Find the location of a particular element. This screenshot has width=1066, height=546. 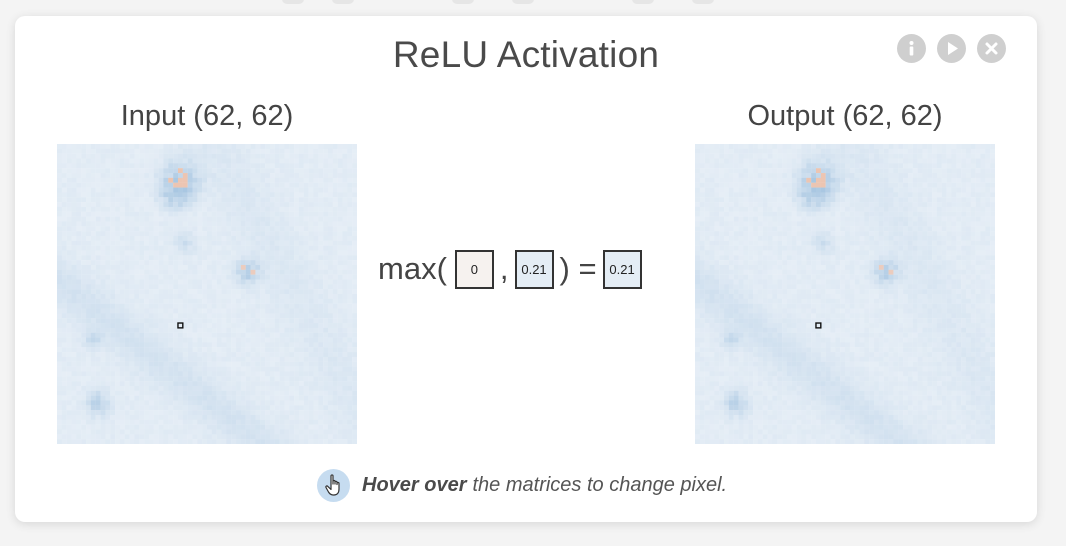

background-decoration is located at coordinates (533, 2).